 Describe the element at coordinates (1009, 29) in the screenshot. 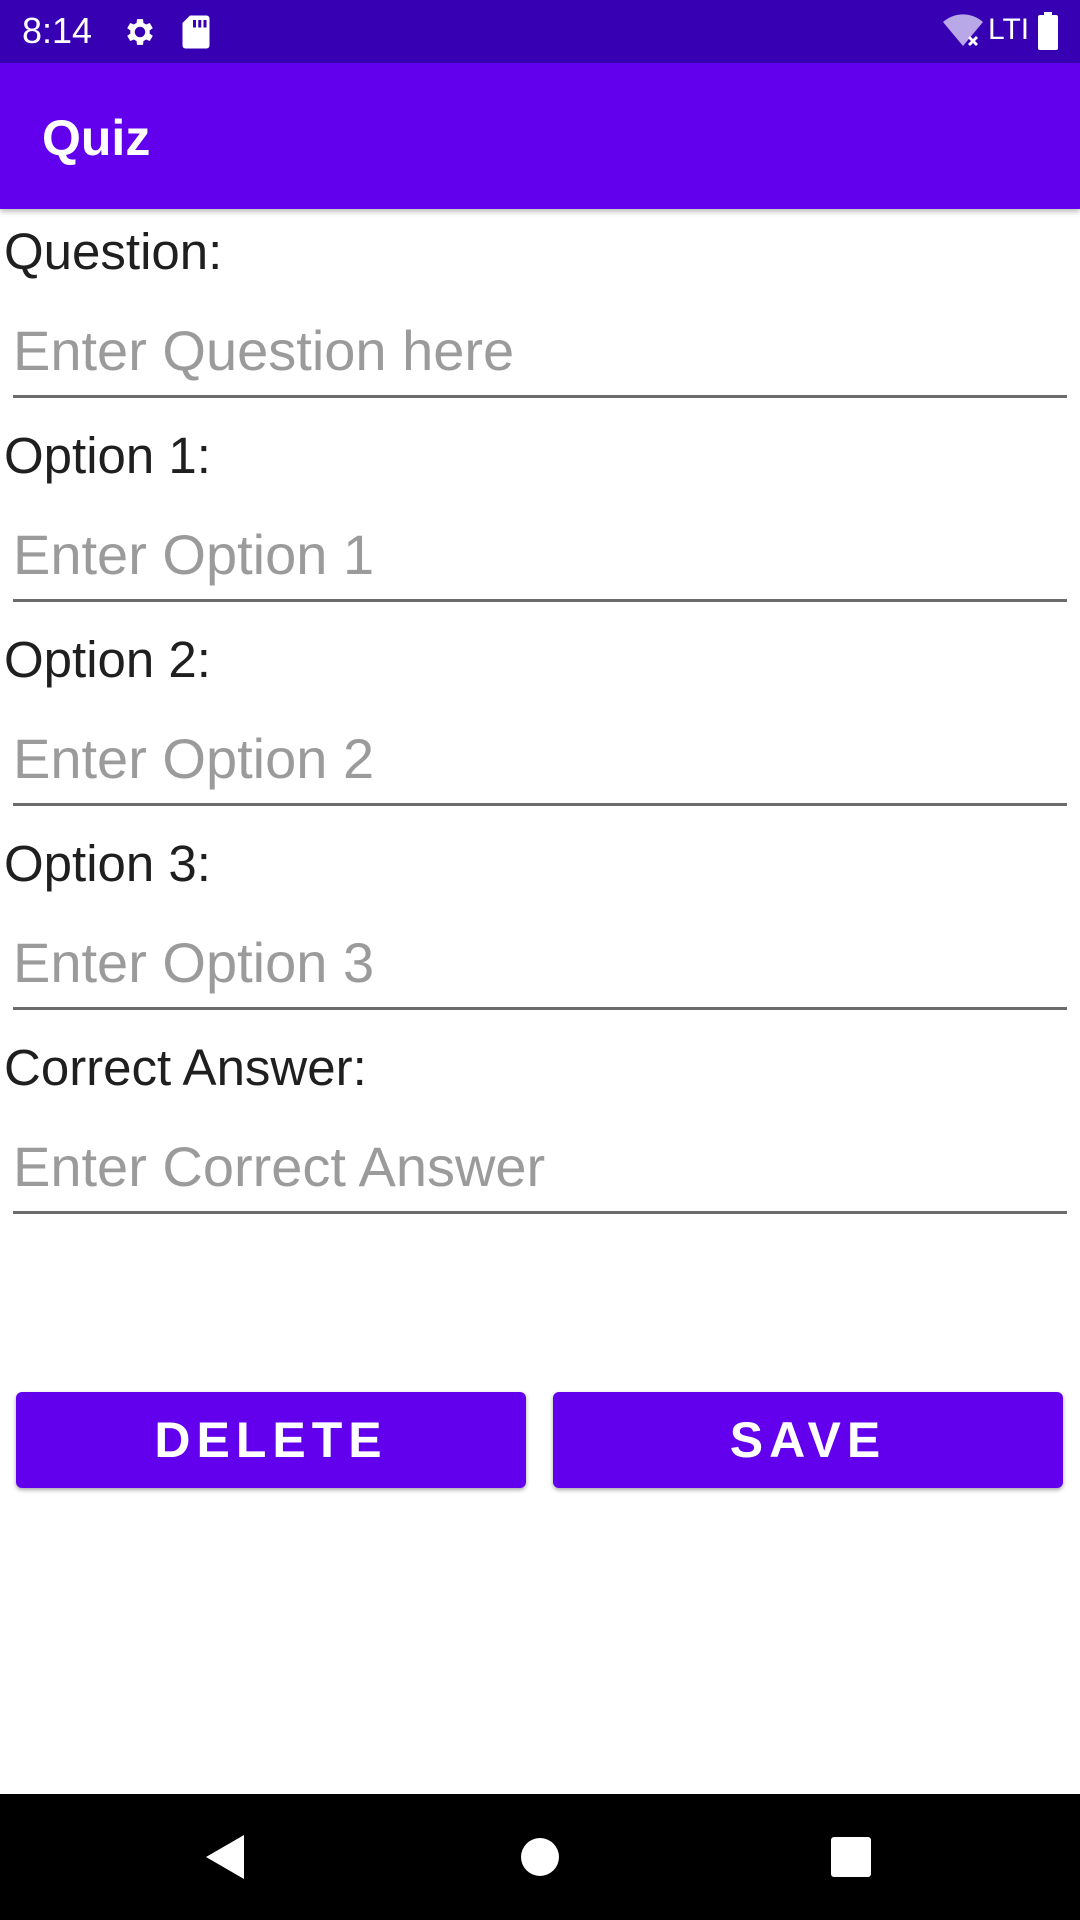

I see `network-label: LTI` at that location.